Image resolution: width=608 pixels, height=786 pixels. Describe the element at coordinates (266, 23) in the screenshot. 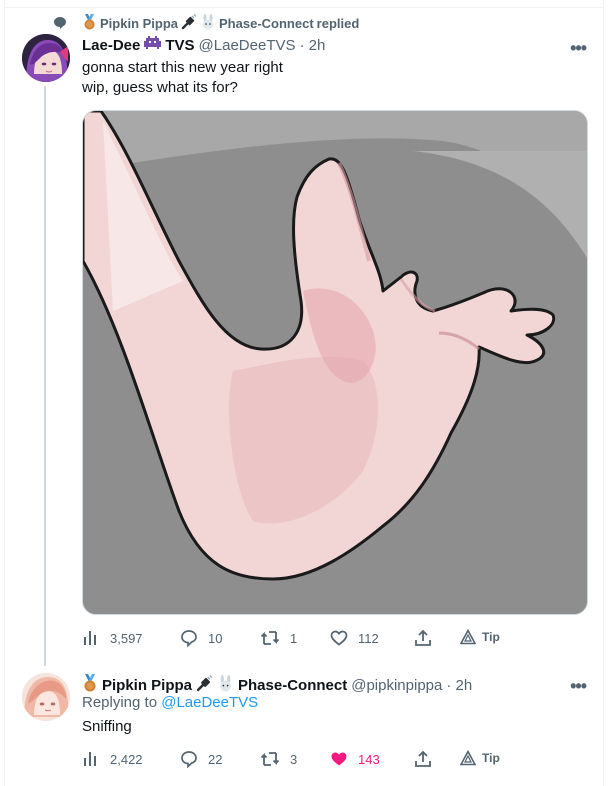

I see `social-context-affiliation: Phase-Connect` at that location.